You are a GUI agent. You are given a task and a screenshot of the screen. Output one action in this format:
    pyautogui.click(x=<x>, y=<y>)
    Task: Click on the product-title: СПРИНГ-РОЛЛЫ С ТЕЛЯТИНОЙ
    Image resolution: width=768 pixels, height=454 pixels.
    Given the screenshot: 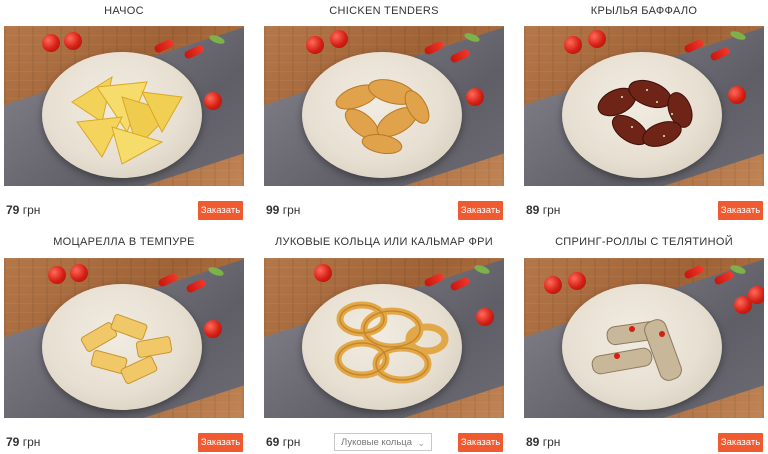 What is the action you would take?
    pyautogui.click(x=644, y=242)
    